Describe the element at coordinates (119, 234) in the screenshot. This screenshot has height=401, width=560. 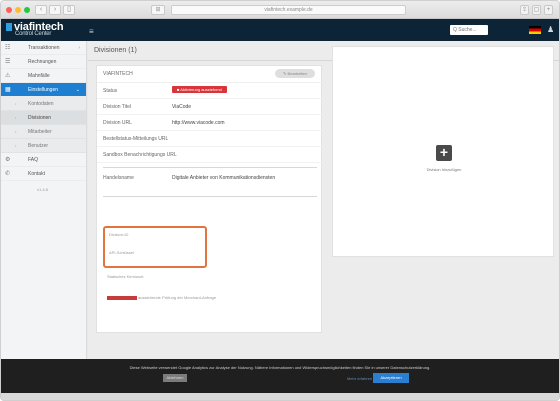
I see `division-id-label: Division-ID` at that location.